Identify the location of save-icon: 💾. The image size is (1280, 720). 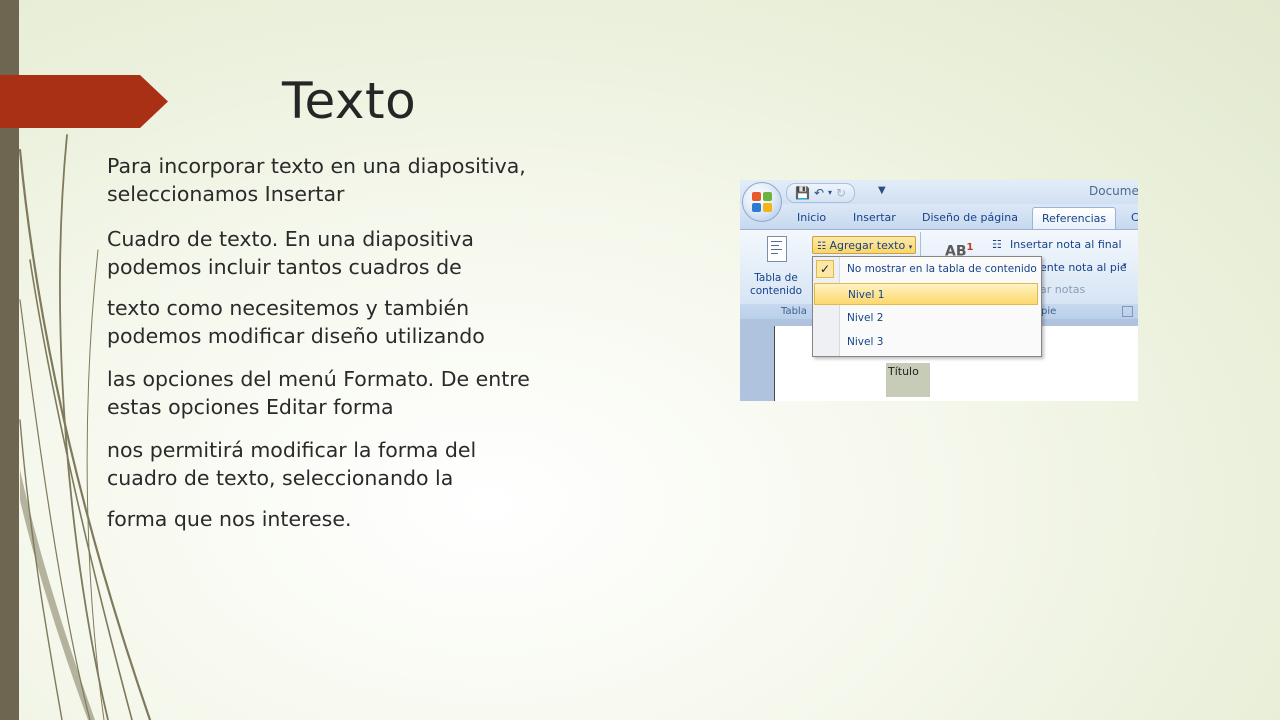
(802, 193).